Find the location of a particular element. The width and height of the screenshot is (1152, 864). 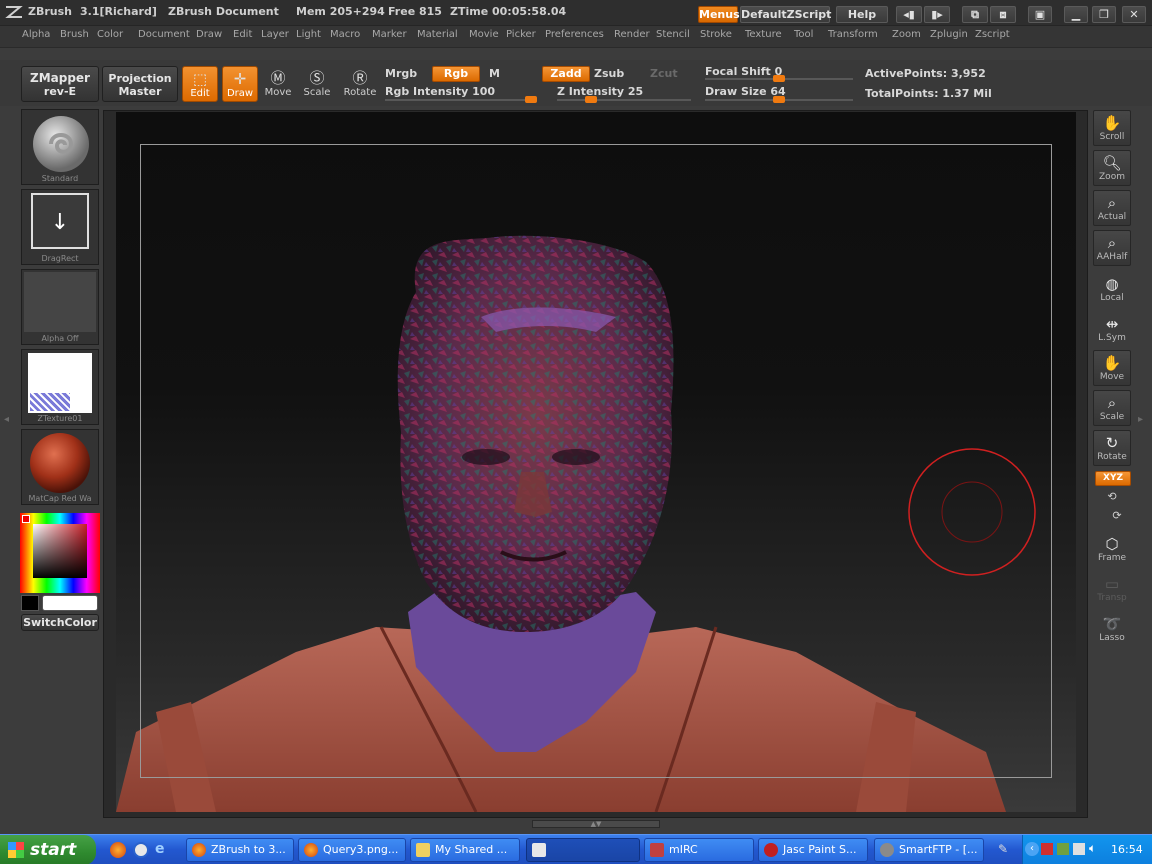

start-button: start is located at coordinates (48, 849).